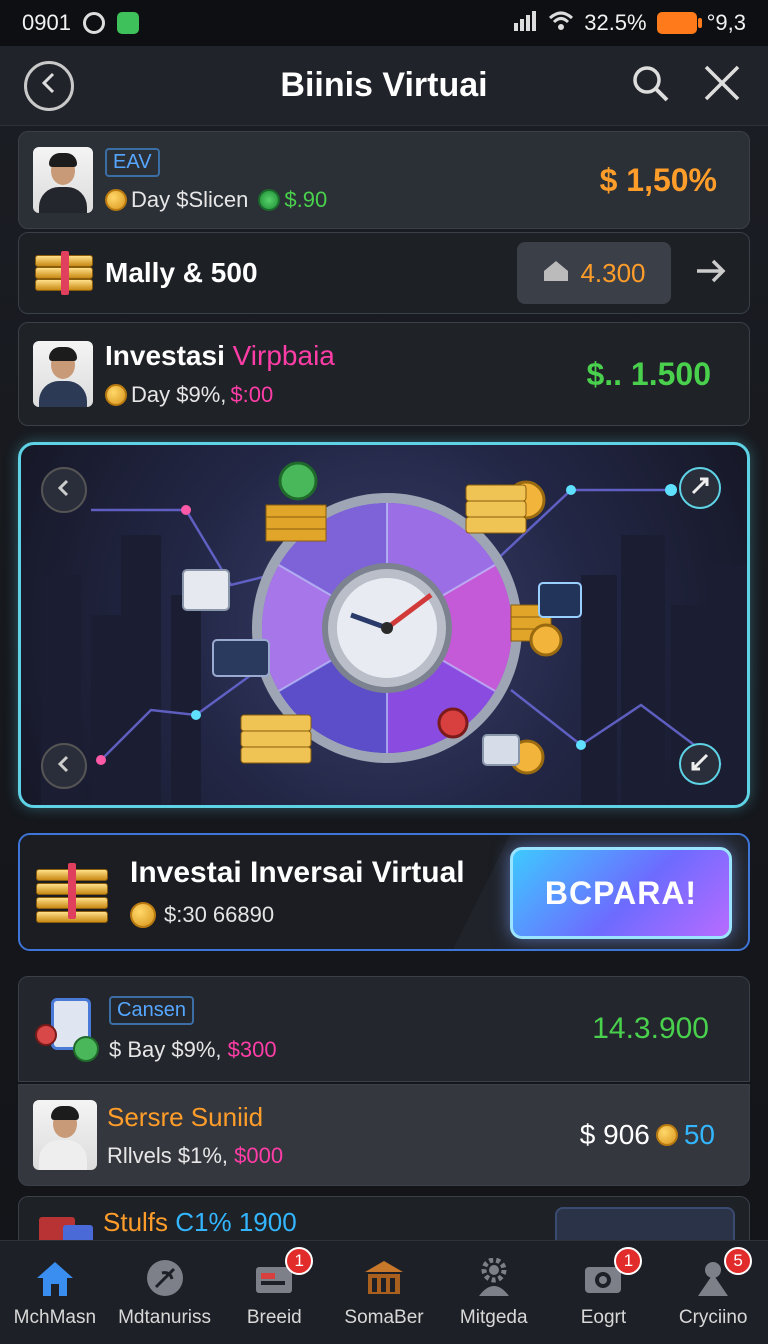 The width and height of the screenshot is (768, 1344). What do you see at coordinates (650, 1028) in the screenshot?
I see `item-value: 14.3.900` at bounding box center [650, 1028].